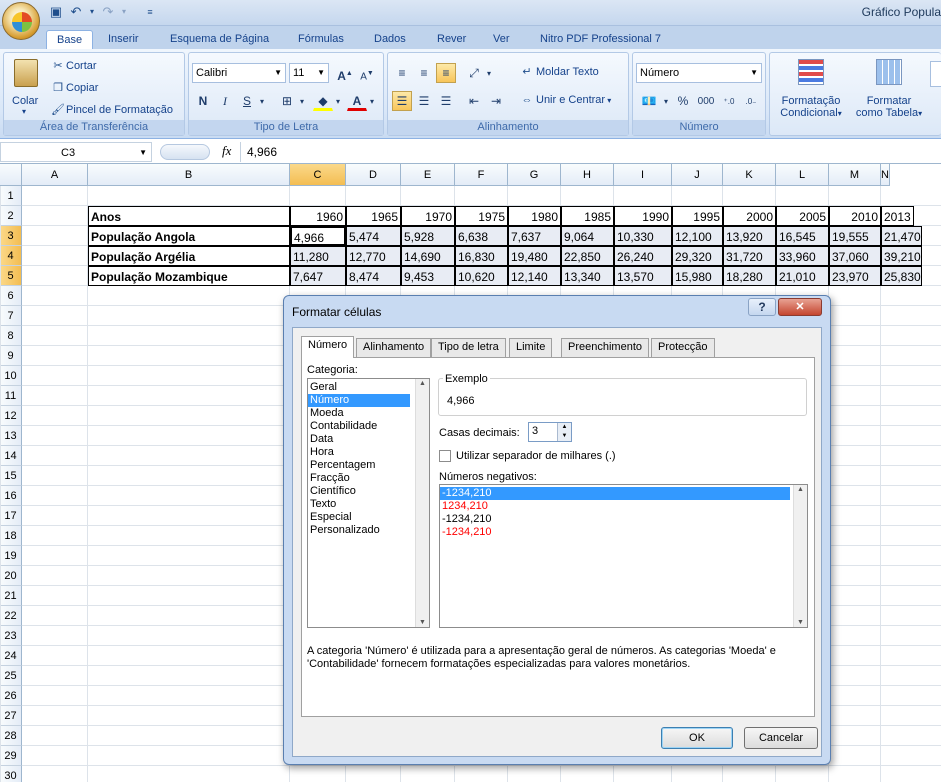  Describe the element at coordinates (11, 436) in the screenshot. I see `row-header-13: 13` at that location.